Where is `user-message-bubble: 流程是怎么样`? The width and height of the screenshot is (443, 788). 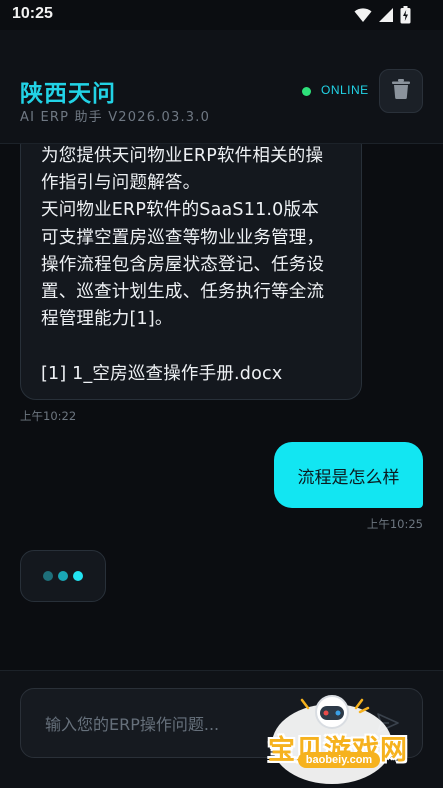 user-message-bubble: 流程是怎么样 is located at coordinates (348, 475).